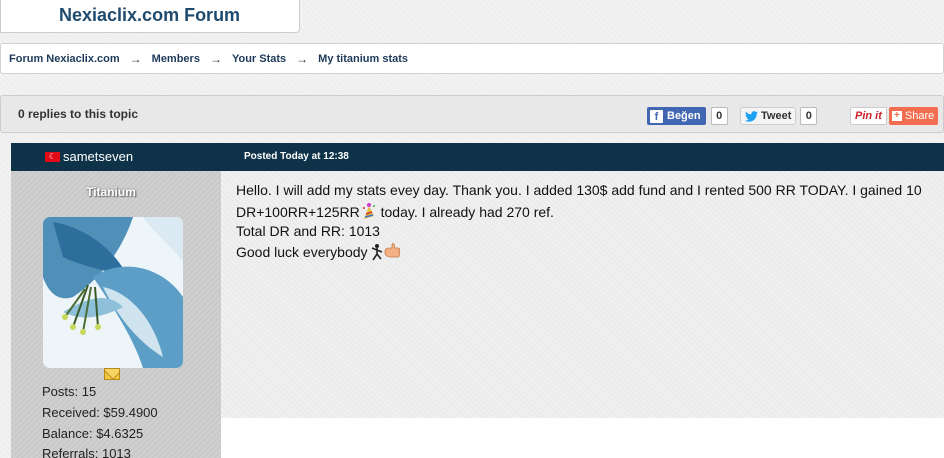 This screenshot has width=944, height=458. Describe the element at coordinates (656, 116) in the screenshot. I see `facebook-icon: f` at that location.